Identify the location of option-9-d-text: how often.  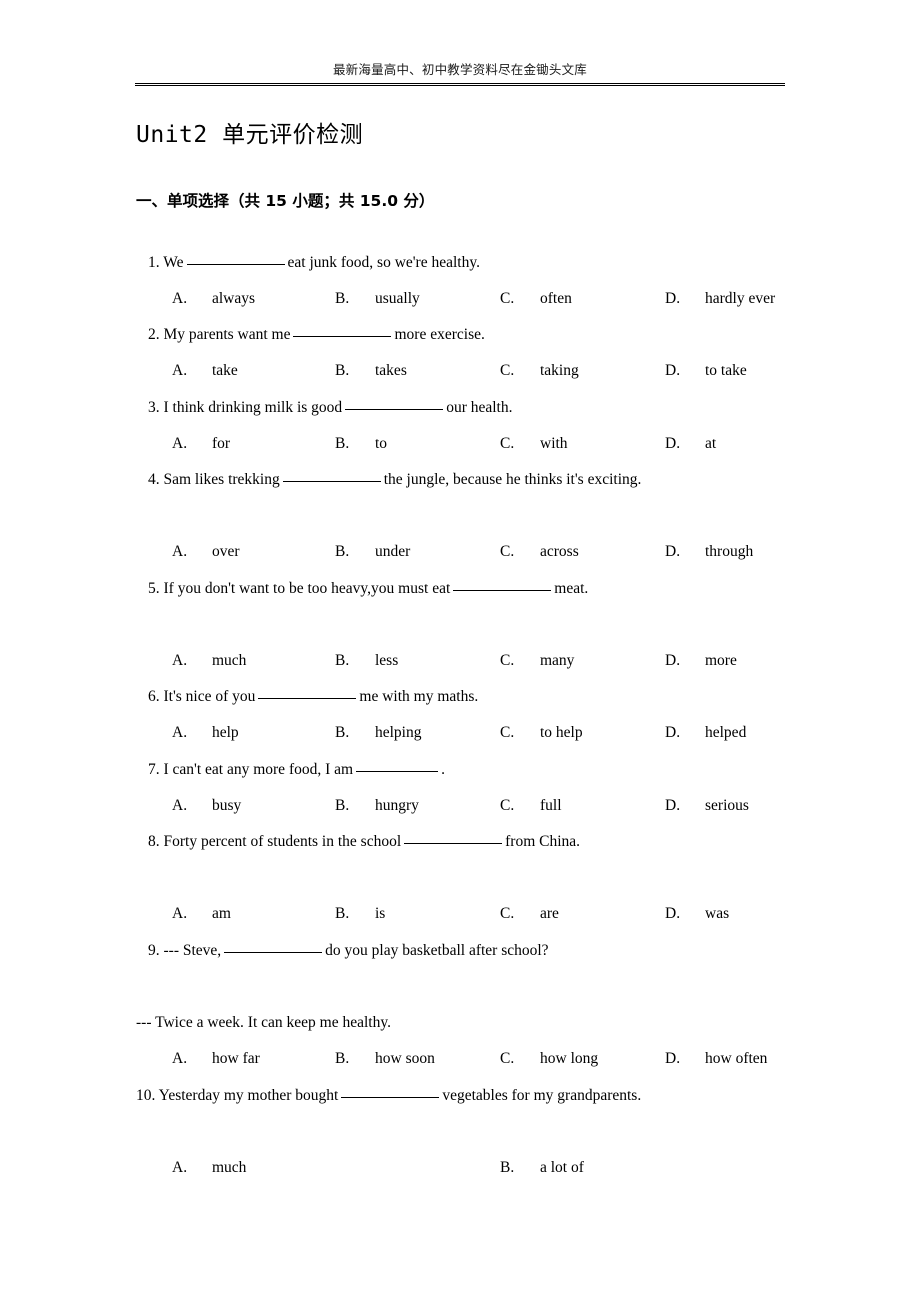
(736, 1058).